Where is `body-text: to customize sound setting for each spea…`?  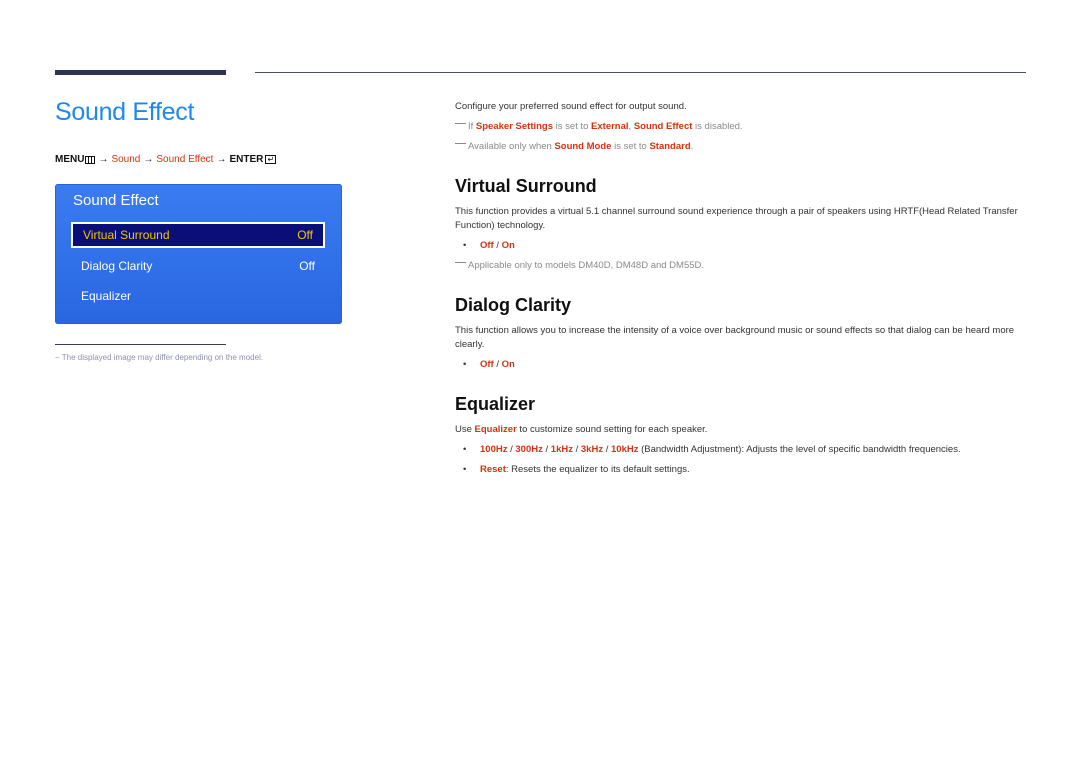 body-text: to customize sound setting for each spea… is located at coordinates (612, 429).